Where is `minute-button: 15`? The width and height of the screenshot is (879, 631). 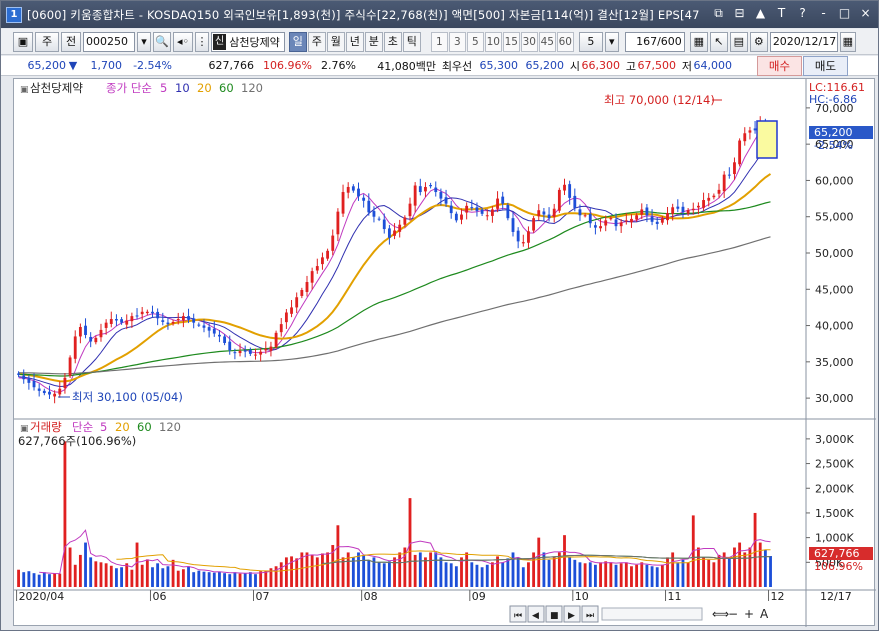
minute-button: 15 is located at coordinates (511, 41).